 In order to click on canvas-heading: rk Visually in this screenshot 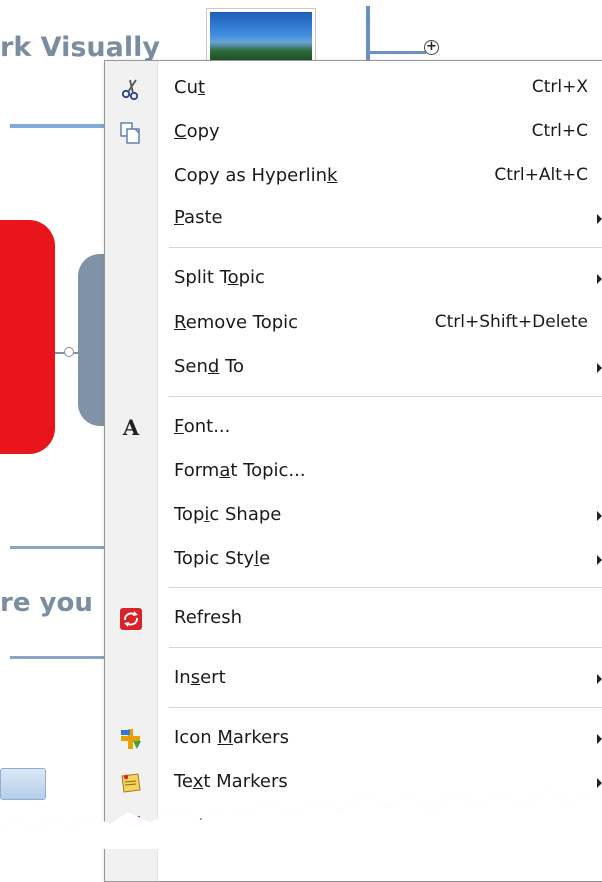, I will do `click(80, 47)`.